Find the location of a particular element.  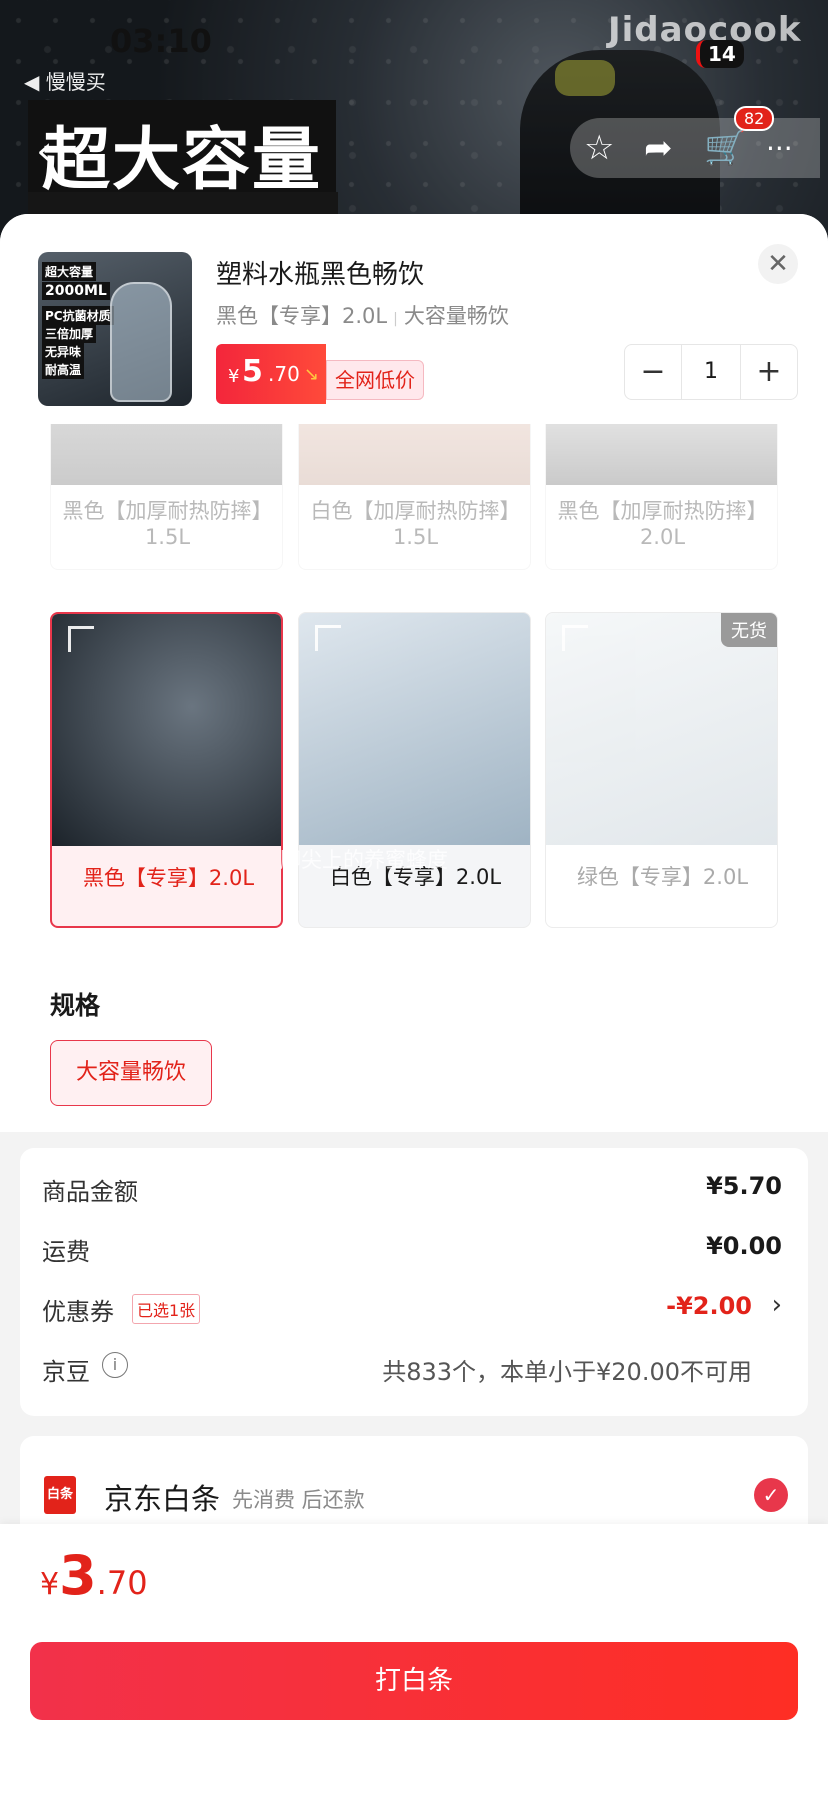

product-thumbnail: 超大容量 2000ML PC抗菌材质 三倍加厚 无异味 耐高温 is located at coordinates (115, 329).